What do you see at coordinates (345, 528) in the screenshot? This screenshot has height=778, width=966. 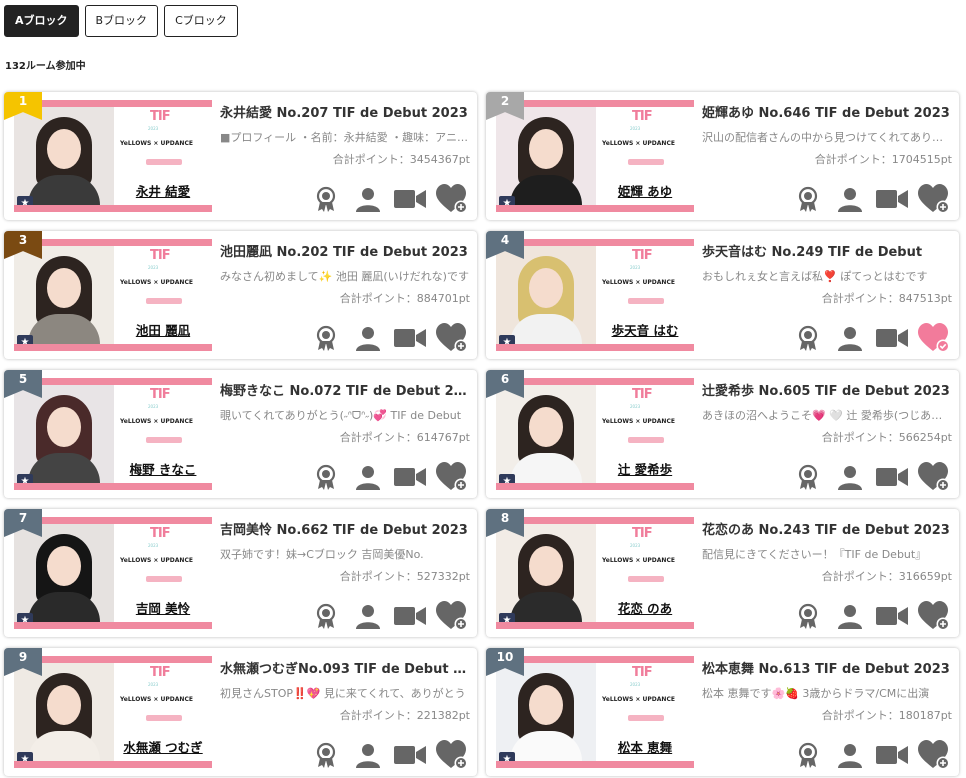 I see `room-title: 吉岡美怜 No.662 TIF de Debut 2023` at bounding box center [345, 528].